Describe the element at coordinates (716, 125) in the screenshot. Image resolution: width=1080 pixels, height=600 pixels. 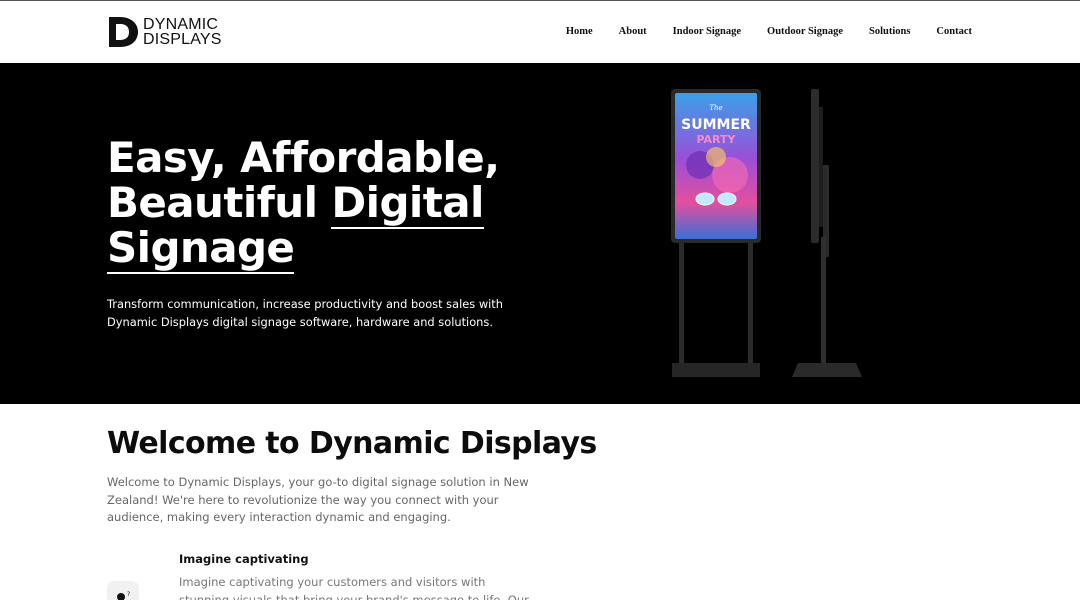
I see `screen-text-summer: SUMMER` at that location.